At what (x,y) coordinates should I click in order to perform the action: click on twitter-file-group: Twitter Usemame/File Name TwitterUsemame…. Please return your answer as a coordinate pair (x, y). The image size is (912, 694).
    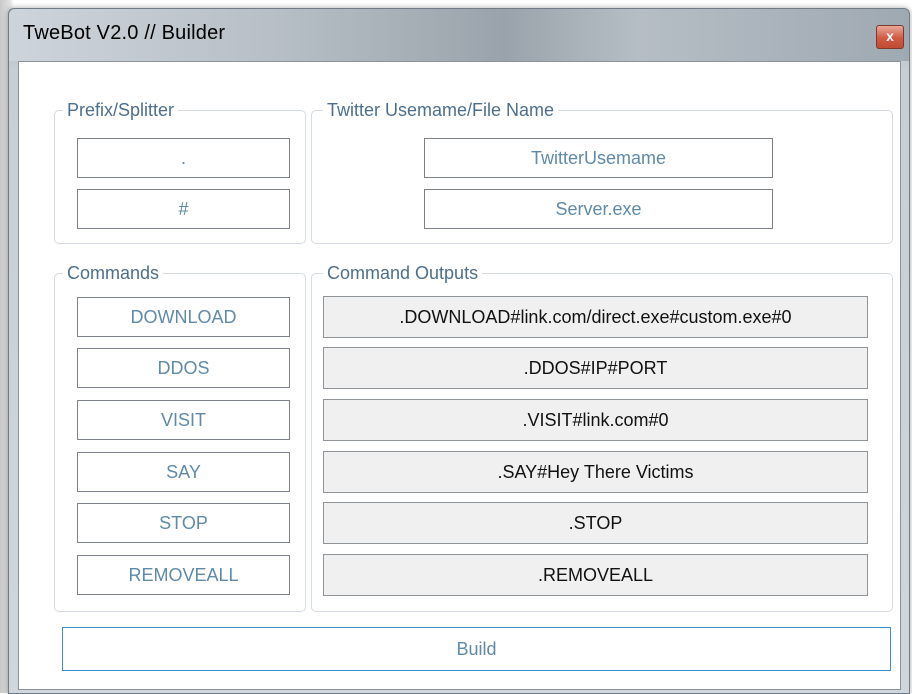
    Looking at the image, I should click on (602, 171).